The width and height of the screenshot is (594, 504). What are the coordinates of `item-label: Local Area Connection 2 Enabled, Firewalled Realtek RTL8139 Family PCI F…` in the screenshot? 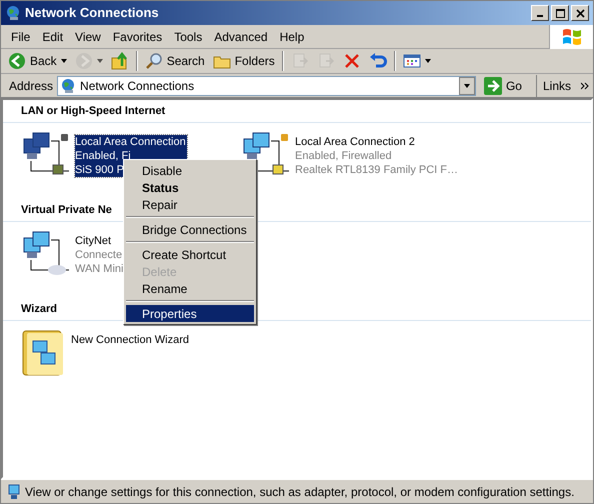 It's located at (376, 155).